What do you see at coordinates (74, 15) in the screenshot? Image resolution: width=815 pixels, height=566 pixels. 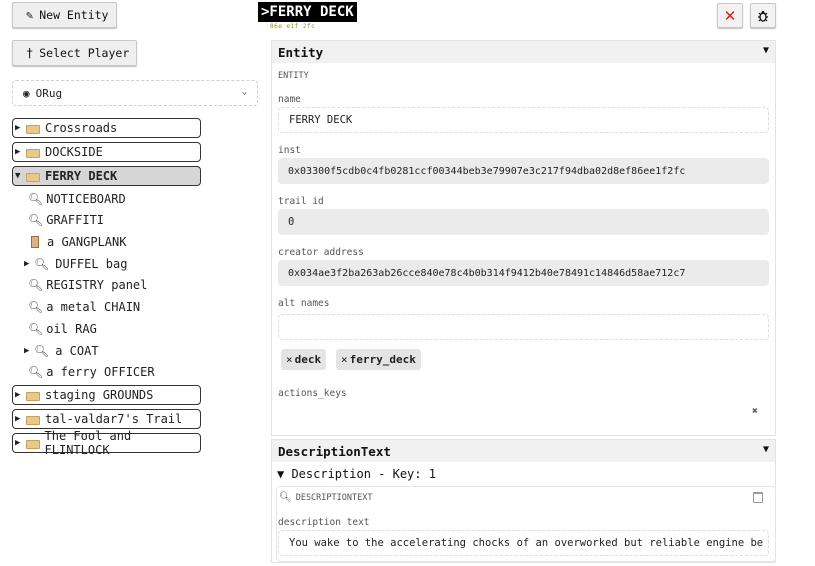 I see `new-entity-label: New Entity` at bounding box center [74, 15].